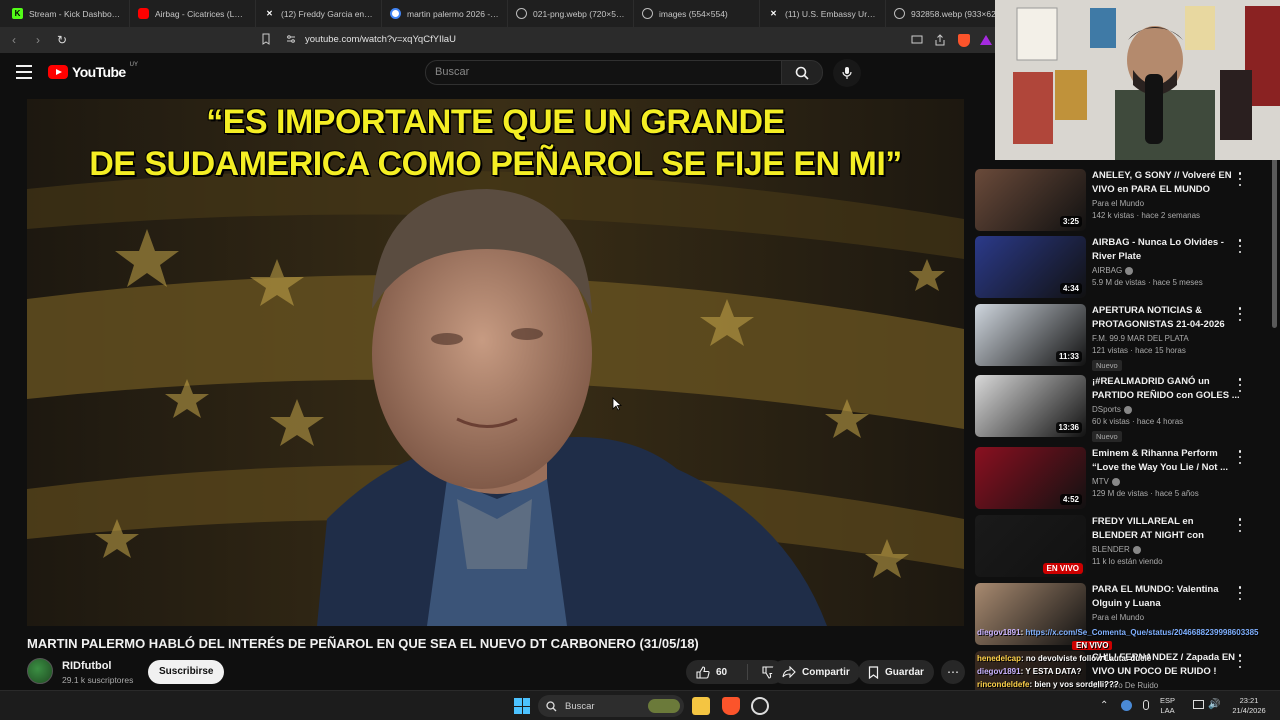 The image size is (1280, 720). I want to click on save-button: Guardar, so click(896, 672).